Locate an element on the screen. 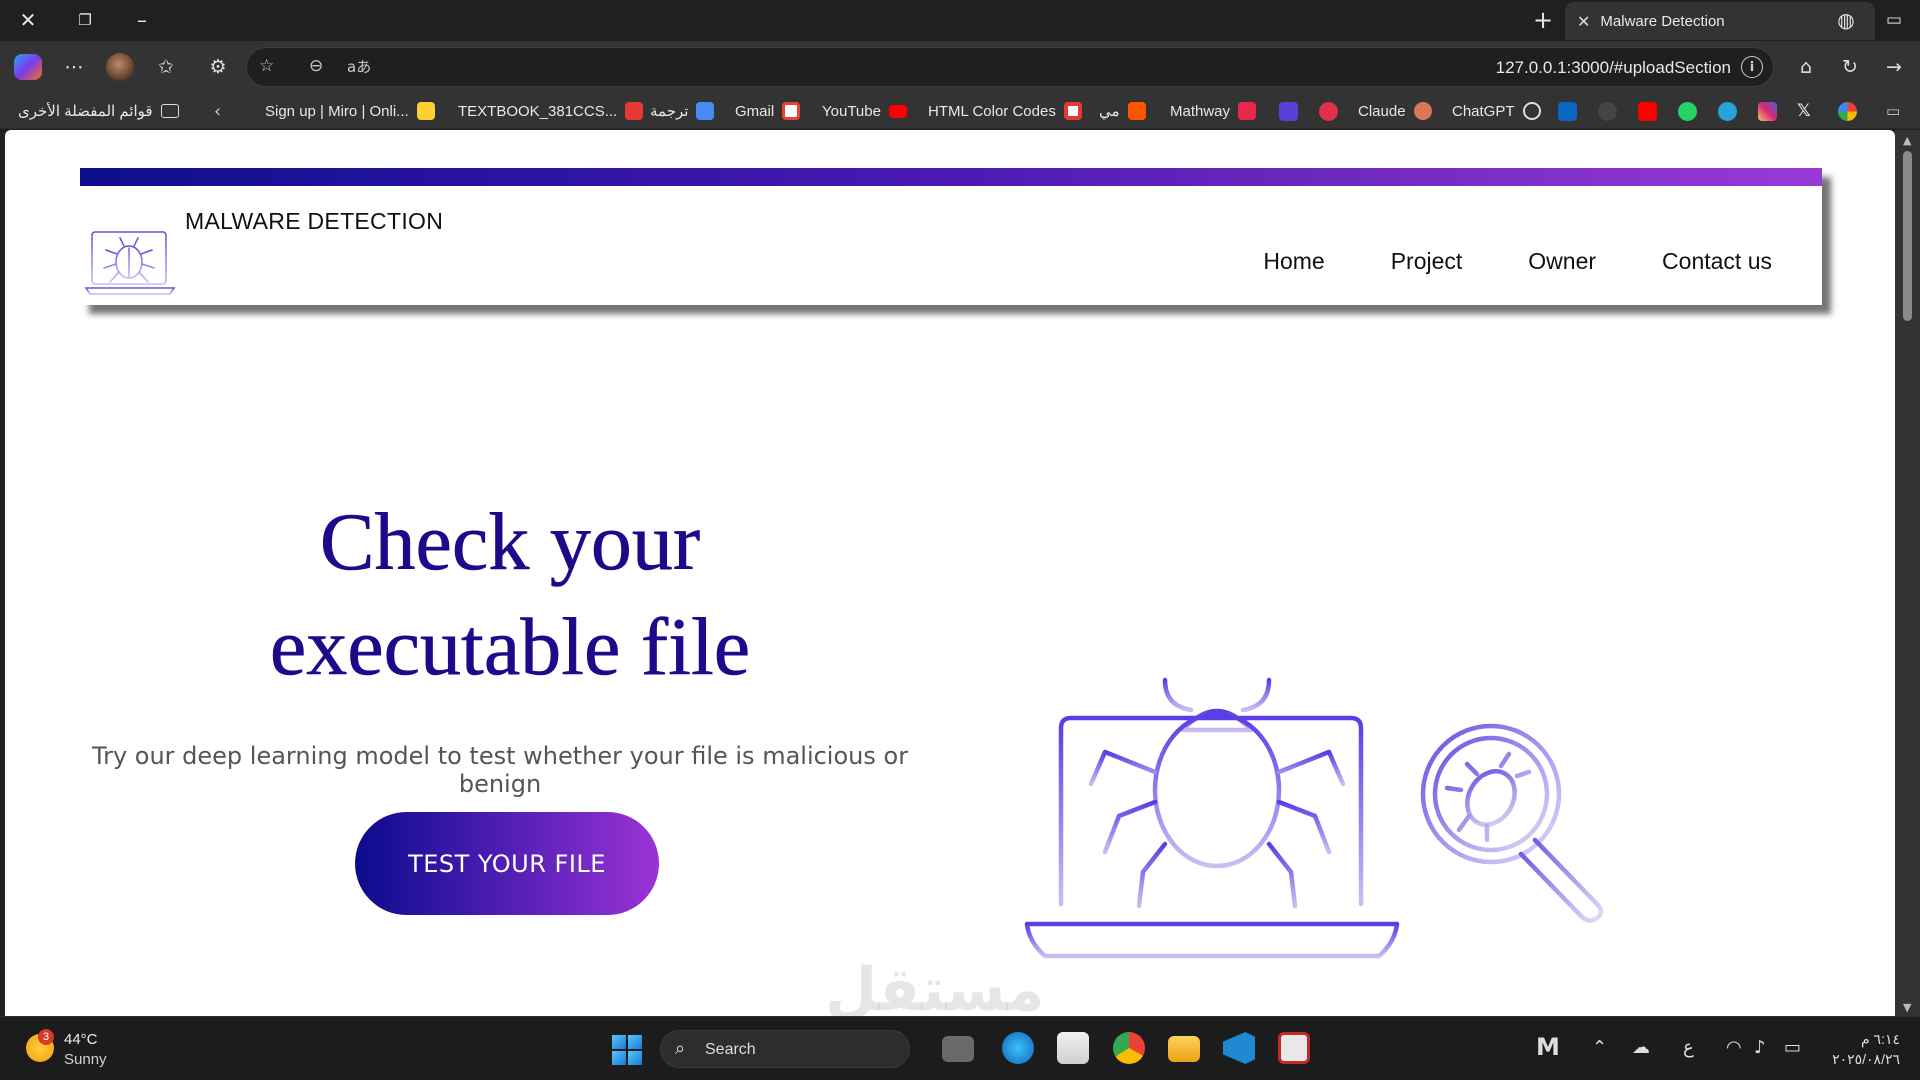 This screenshot has width=1920, height=1080. nav-owner: Owner is located at coordinates (1562, 261).